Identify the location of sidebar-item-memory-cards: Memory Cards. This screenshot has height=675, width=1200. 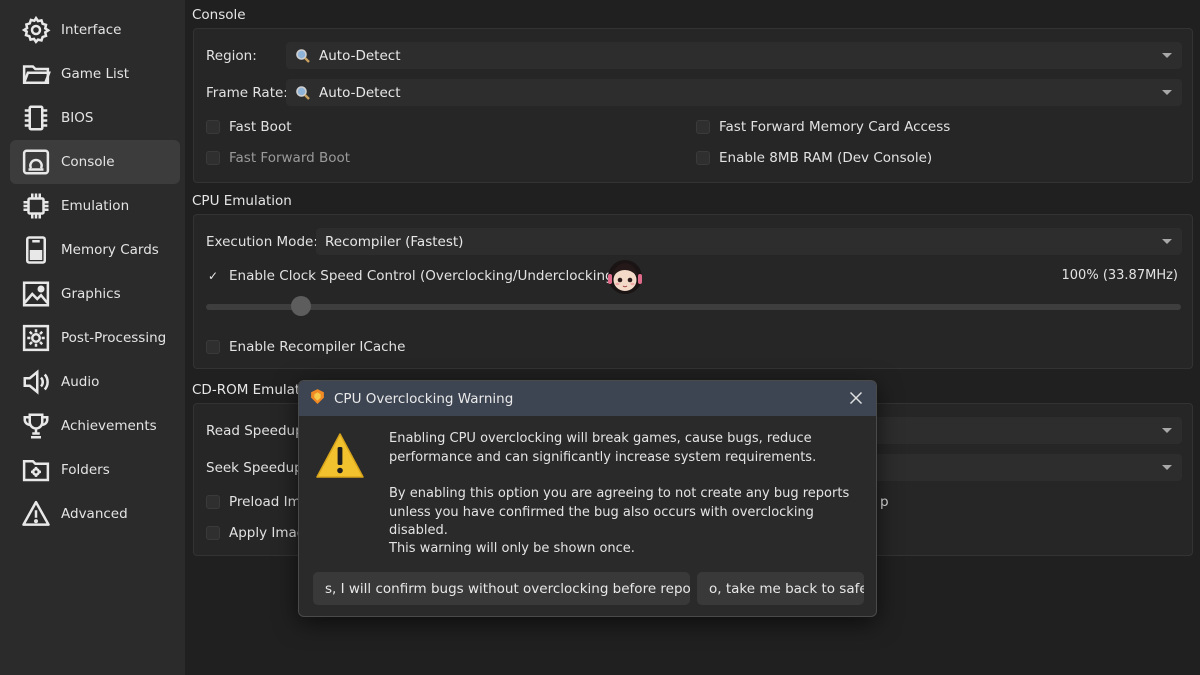
(95, 250).